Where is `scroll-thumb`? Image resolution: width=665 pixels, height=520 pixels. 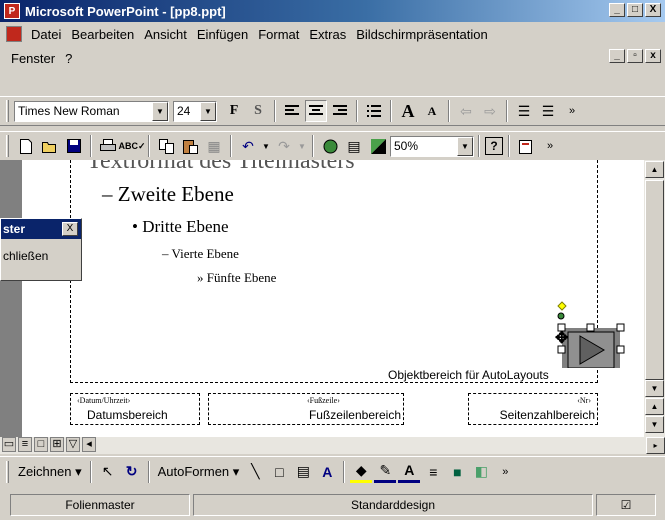
scroll-thumb is located at coordinates (654, 280).